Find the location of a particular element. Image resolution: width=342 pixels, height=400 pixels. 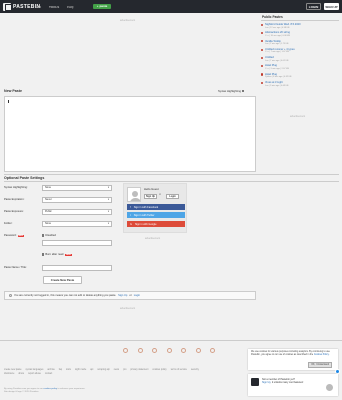

google-label: Sign in with Google is located at coordinates (145, 224).